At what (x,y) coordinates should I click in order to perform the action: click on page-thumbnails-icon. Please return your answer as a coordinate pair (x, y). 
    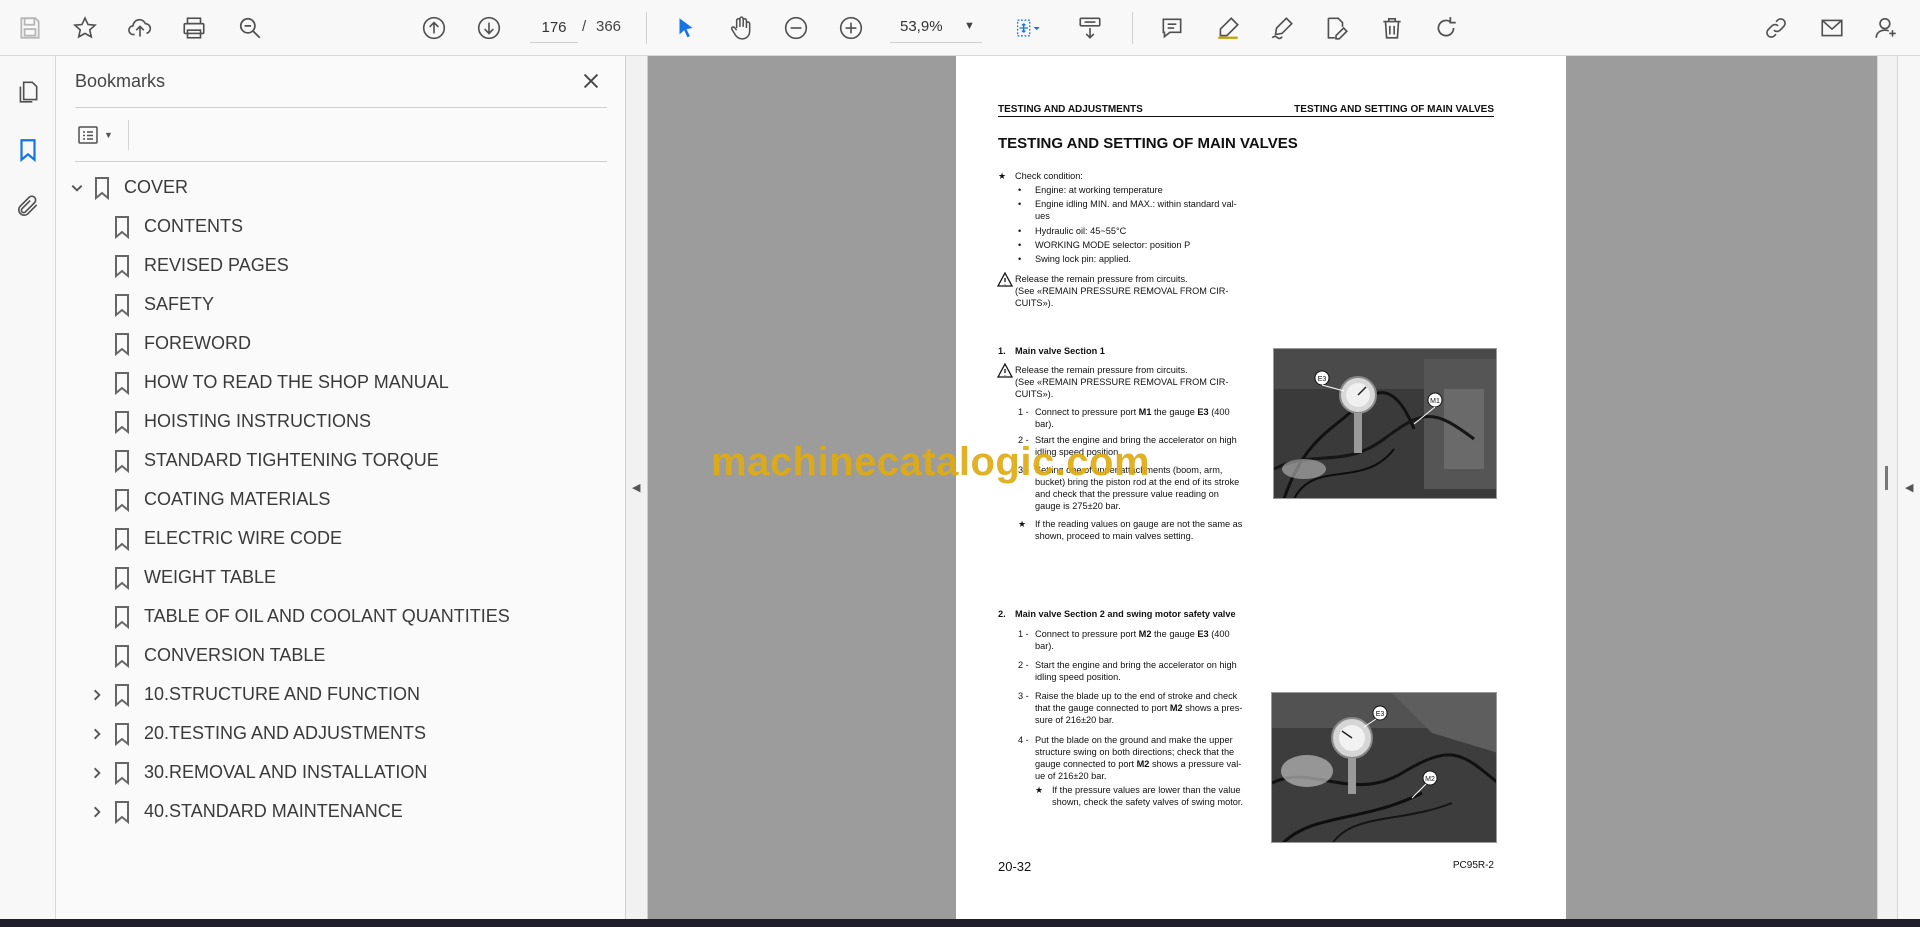
    Looking at the image, I should click on (28, 92).